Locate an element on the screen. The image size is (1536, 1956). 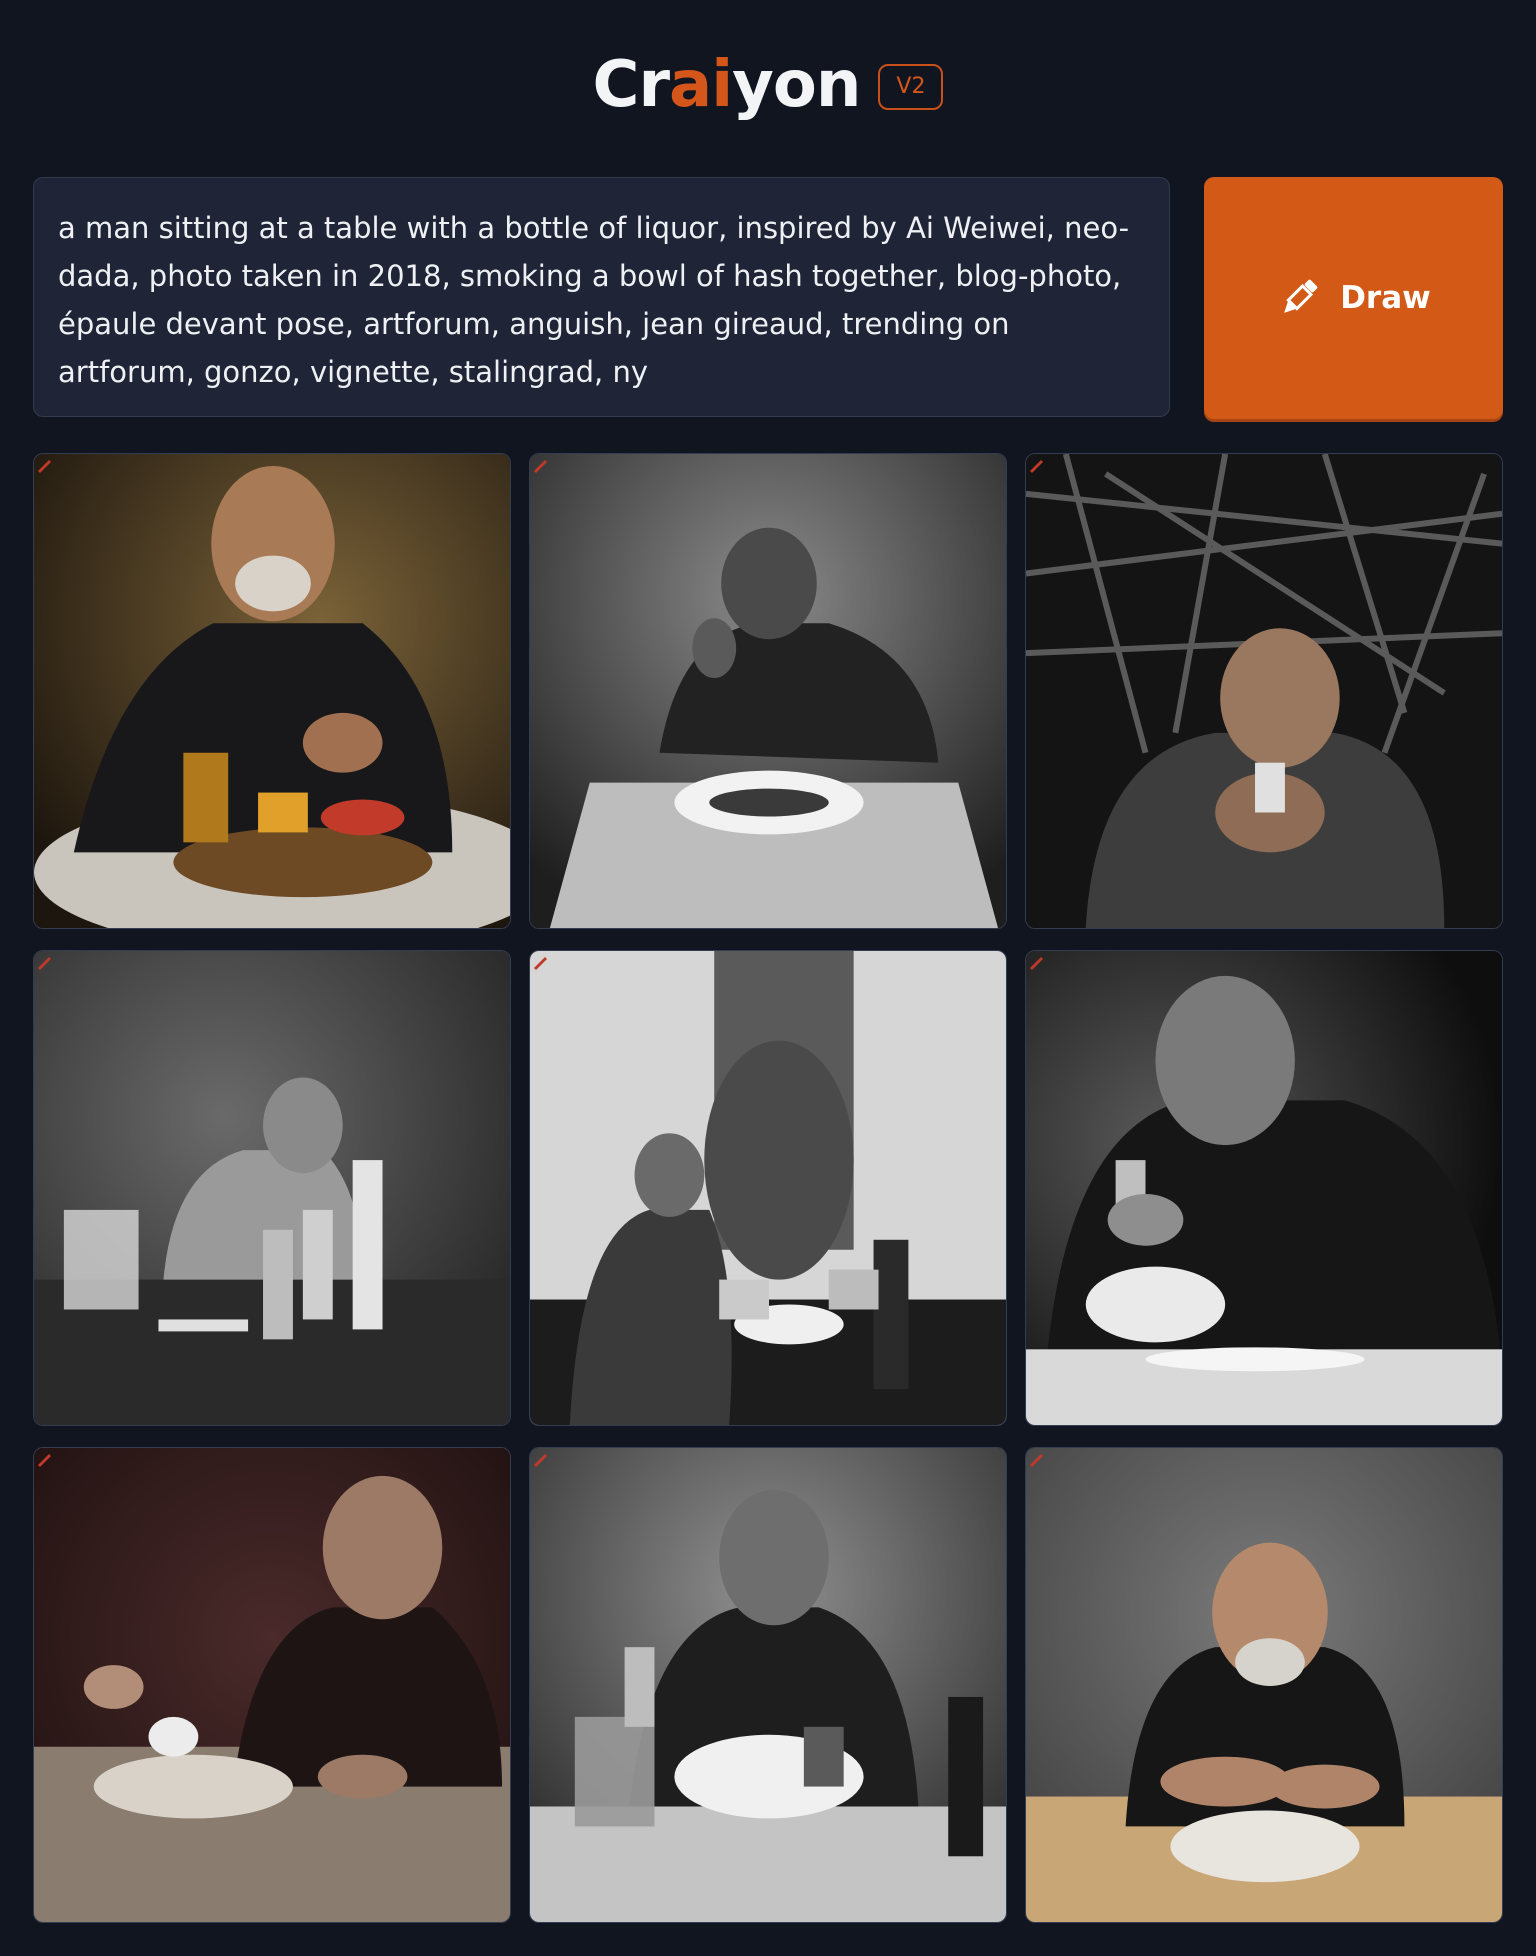
draw-button: Draw is located at coordinates (1353, 298).